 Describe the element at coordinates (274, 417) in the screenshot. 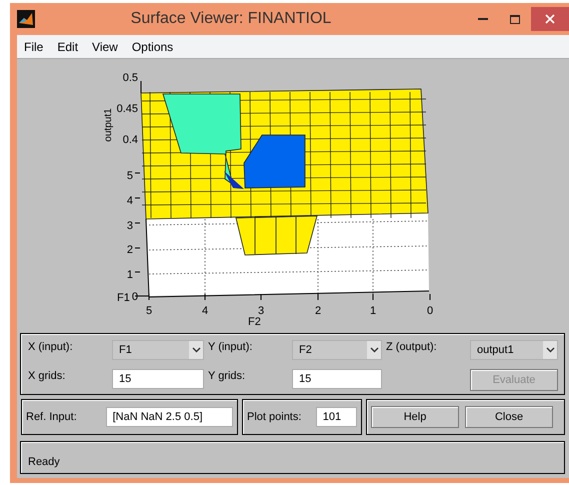

I see `field-label: Plot points:` at that location.